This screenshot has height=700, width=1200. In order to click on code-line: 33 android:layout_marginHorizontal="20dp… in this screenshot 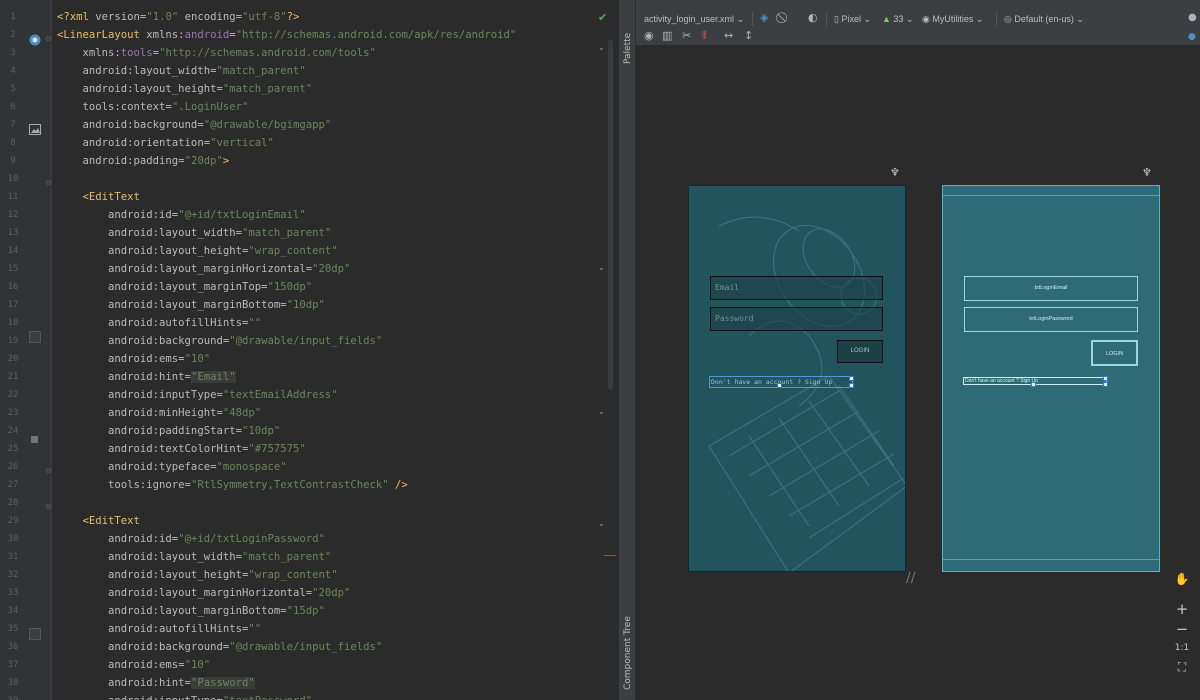, I will do `click(309, 593)`.